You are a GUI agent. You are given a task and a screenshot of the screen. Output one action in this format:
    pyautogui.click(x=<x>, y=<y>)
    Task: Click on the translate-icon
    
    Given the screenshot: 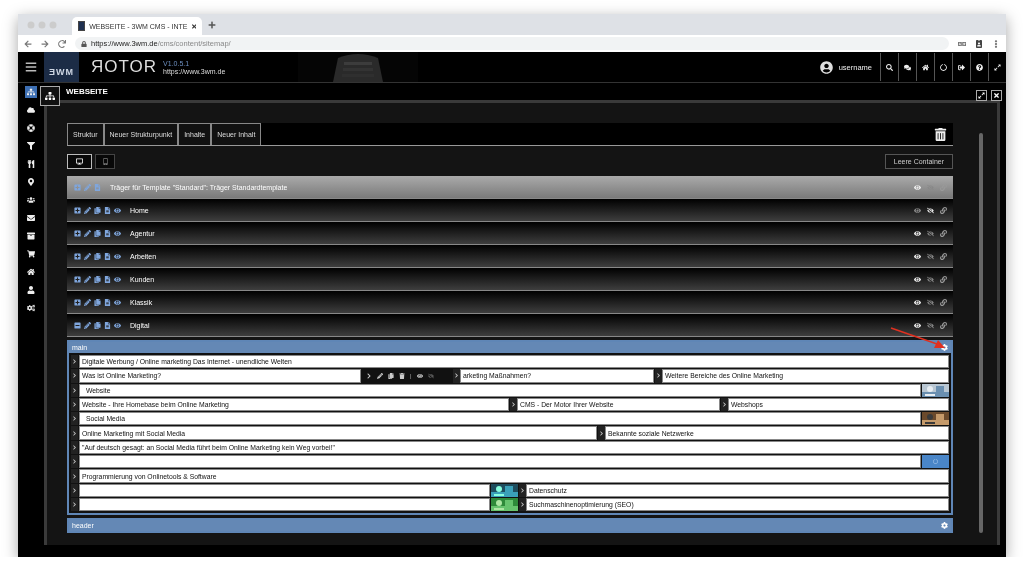 What is the action you would take?
    pyautogui.click(x=962, y=43)
    